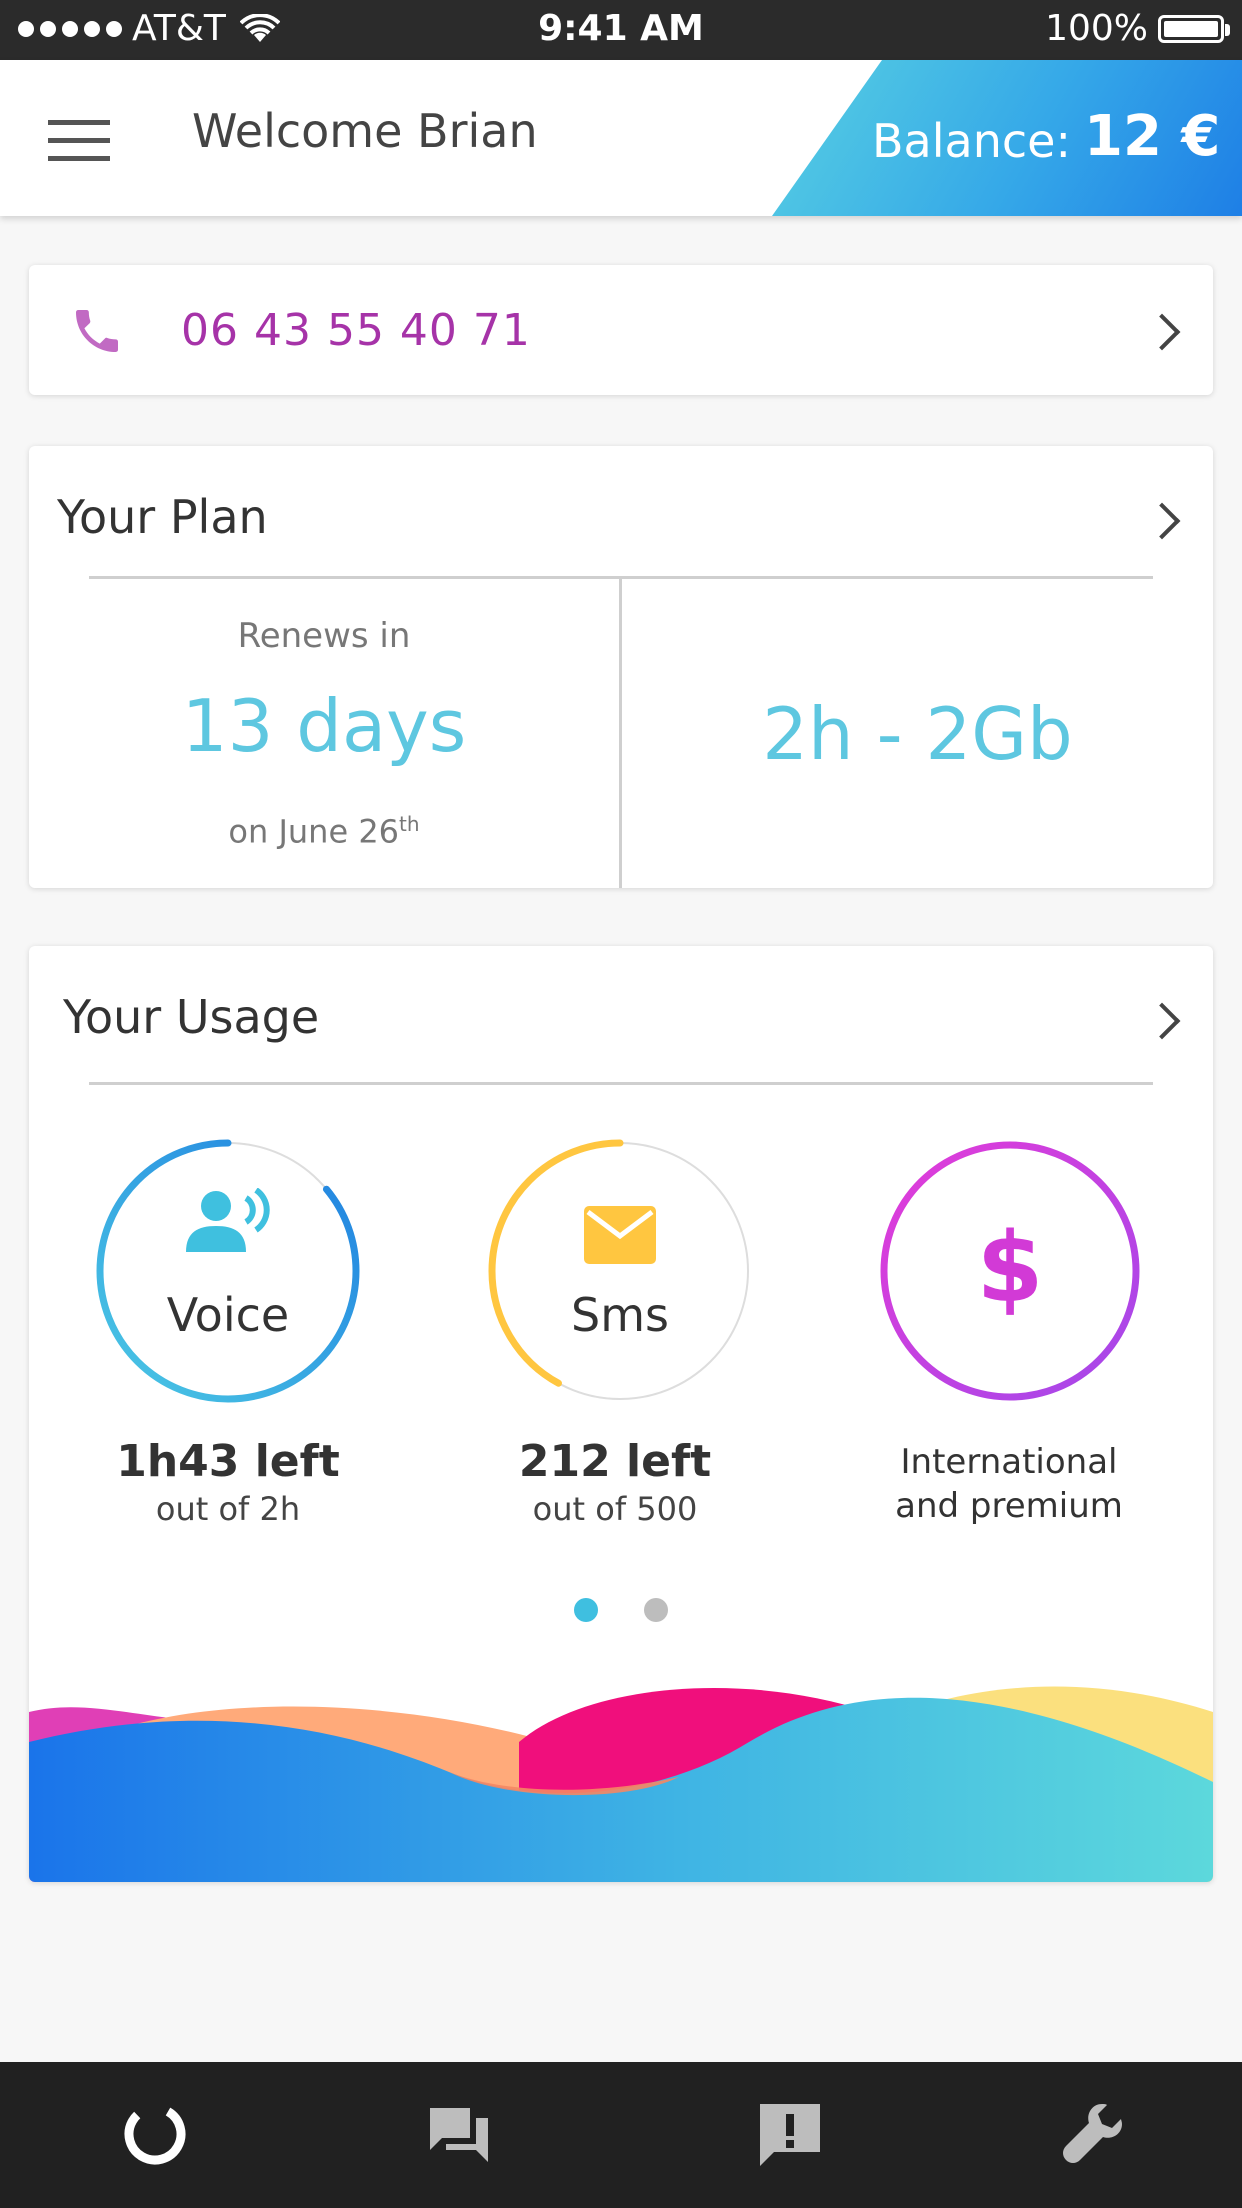  What do you see at coordinates (162, 517) in the screenshot?
I see `plan-title: Your Plan` at bounding box center [162, 517].